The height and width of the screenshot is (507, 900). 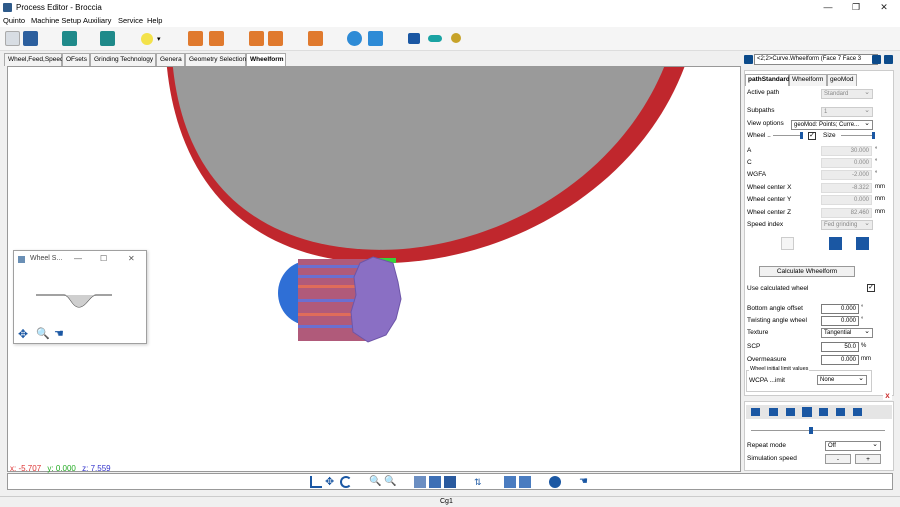 I want to click on speed-decrease-button: -, so click(x=838, y=459).